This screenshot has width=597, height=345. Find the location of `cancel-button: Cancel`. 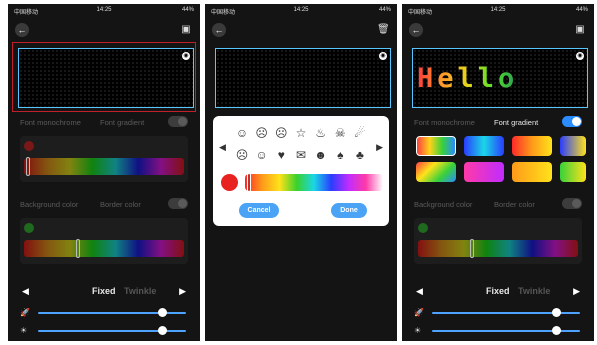

cancel-button: Cancel is located at coordinates (259, 210).